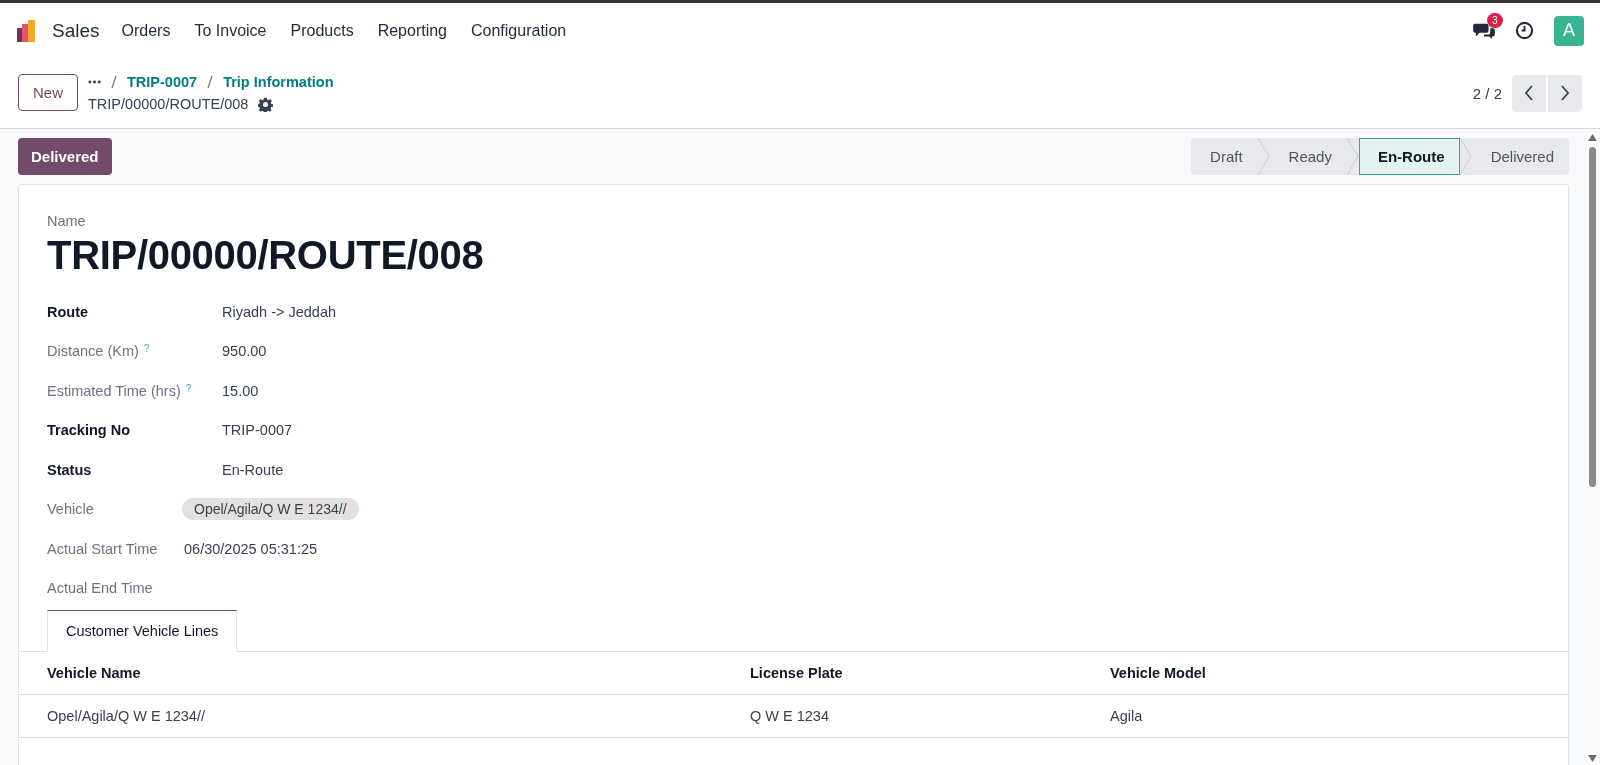 The width and height of the screenshot is (1600, 765). Describe the element at coordinates (126, 716) in the screenshot. I see `table-cell-text: Opel/Agila/Q W E 1234//` at that location.